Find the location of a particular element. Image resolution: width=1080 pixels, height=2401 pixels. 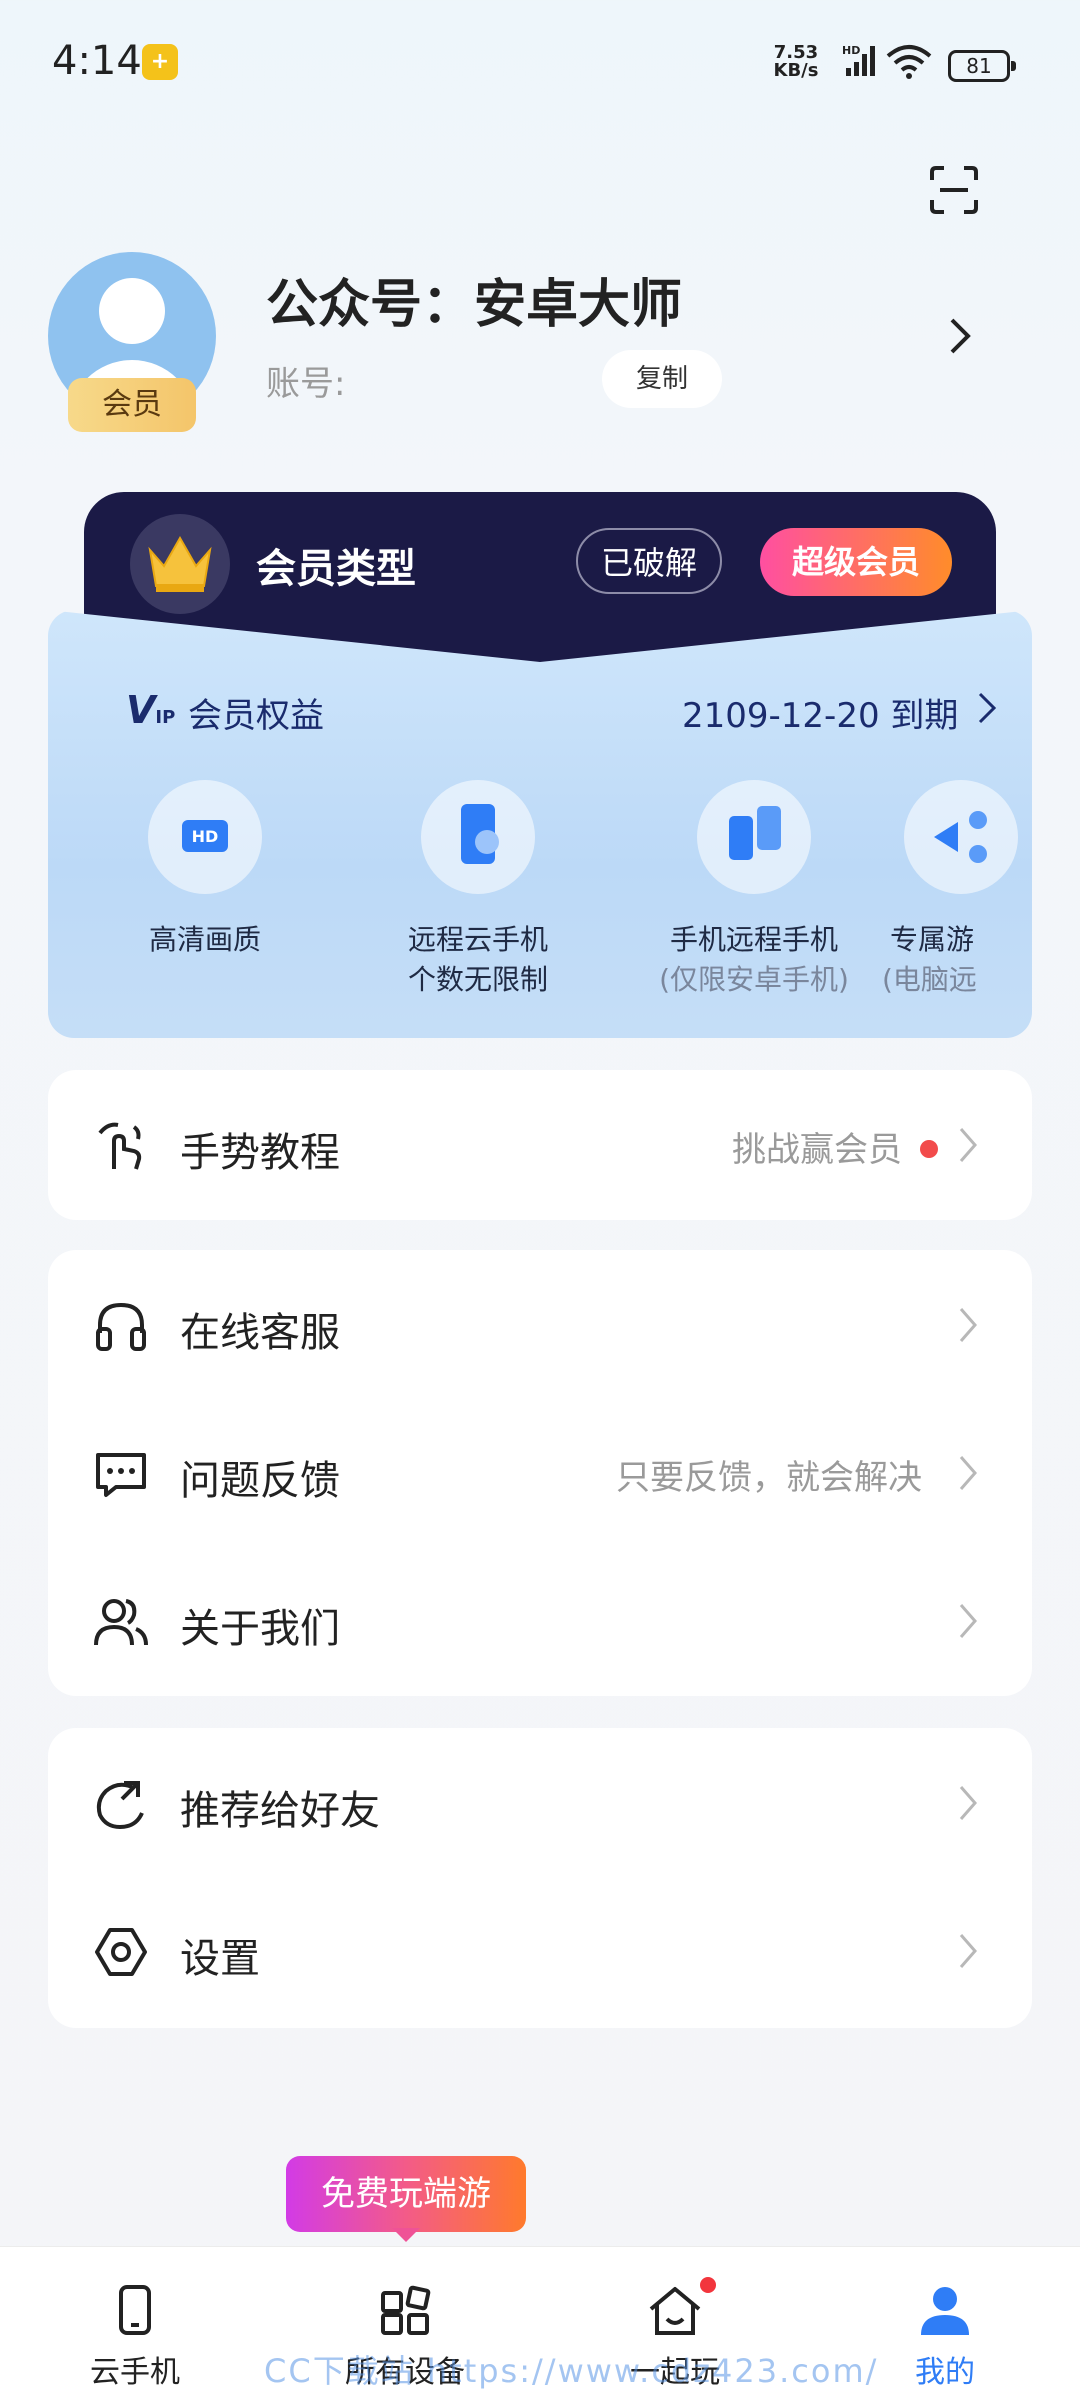

gesture-icon is located at coordinates (121, 1146).